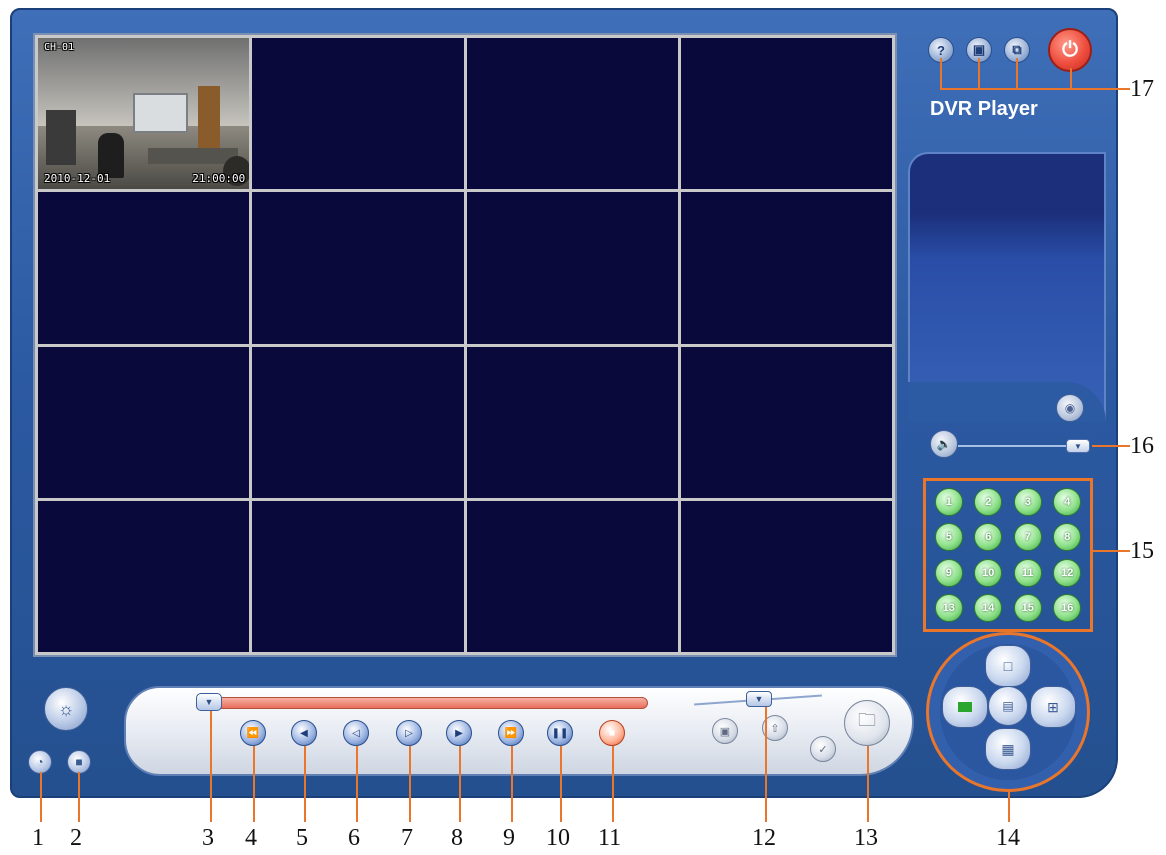 The height and width of the screenshot is (855, 1166). What do you see at coordinates (79, 762) in the screenshot?
I see `save-button: ■` at bounding box center [79, 762].